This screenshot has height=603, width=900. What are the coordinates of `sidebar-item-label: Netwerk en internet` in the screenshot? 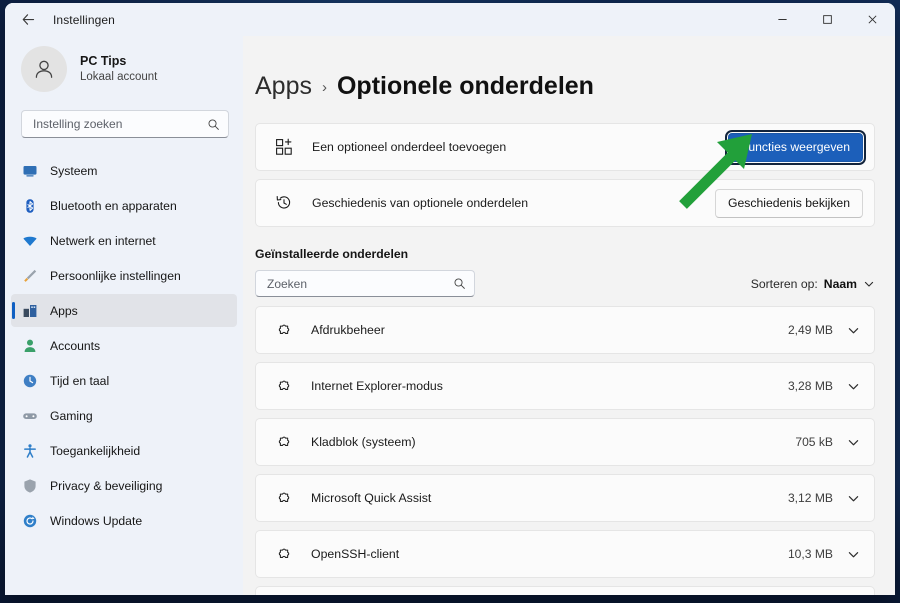 It's located at (103, 240).